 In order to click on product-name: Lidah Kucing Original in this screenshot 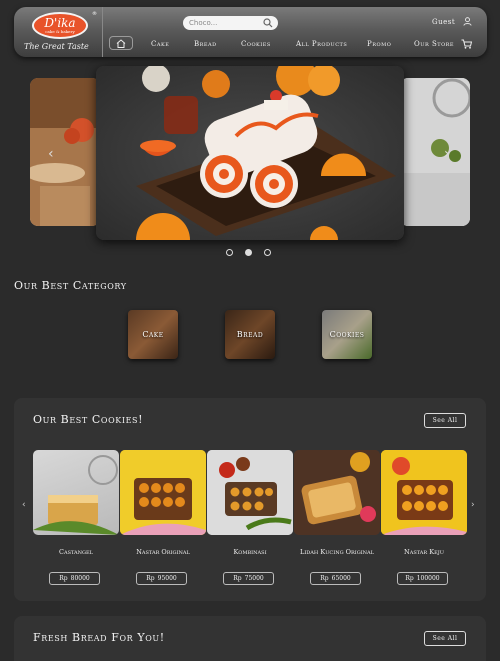, I will do `click(337, 552)`.